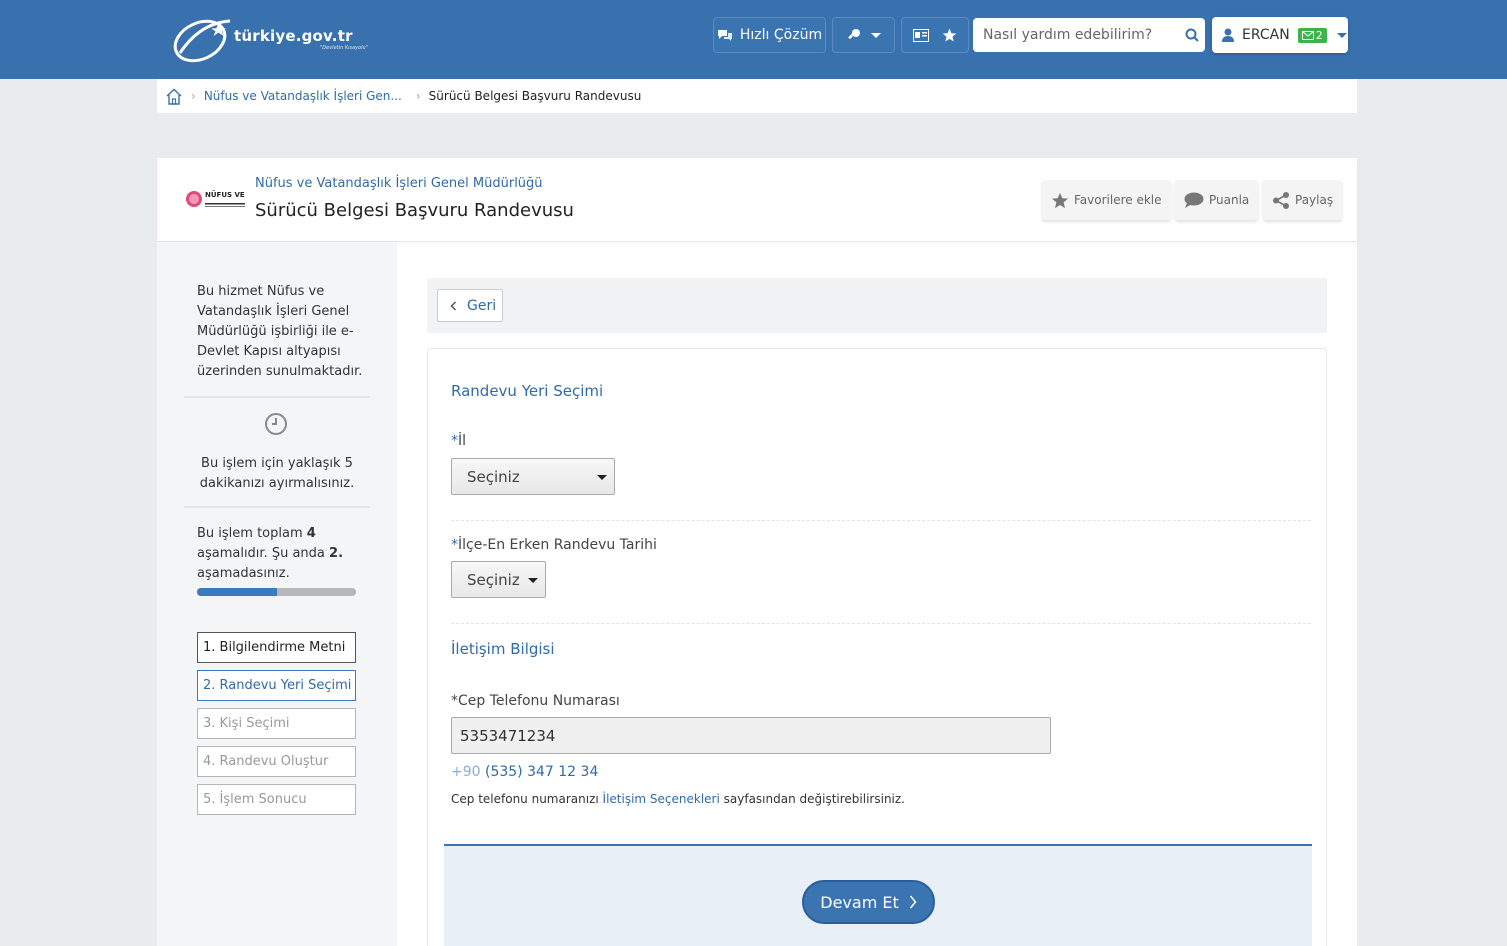 The height and width of the screenshot is (946, 1507). I want to click on step-progress-bar, so click(276, 592).